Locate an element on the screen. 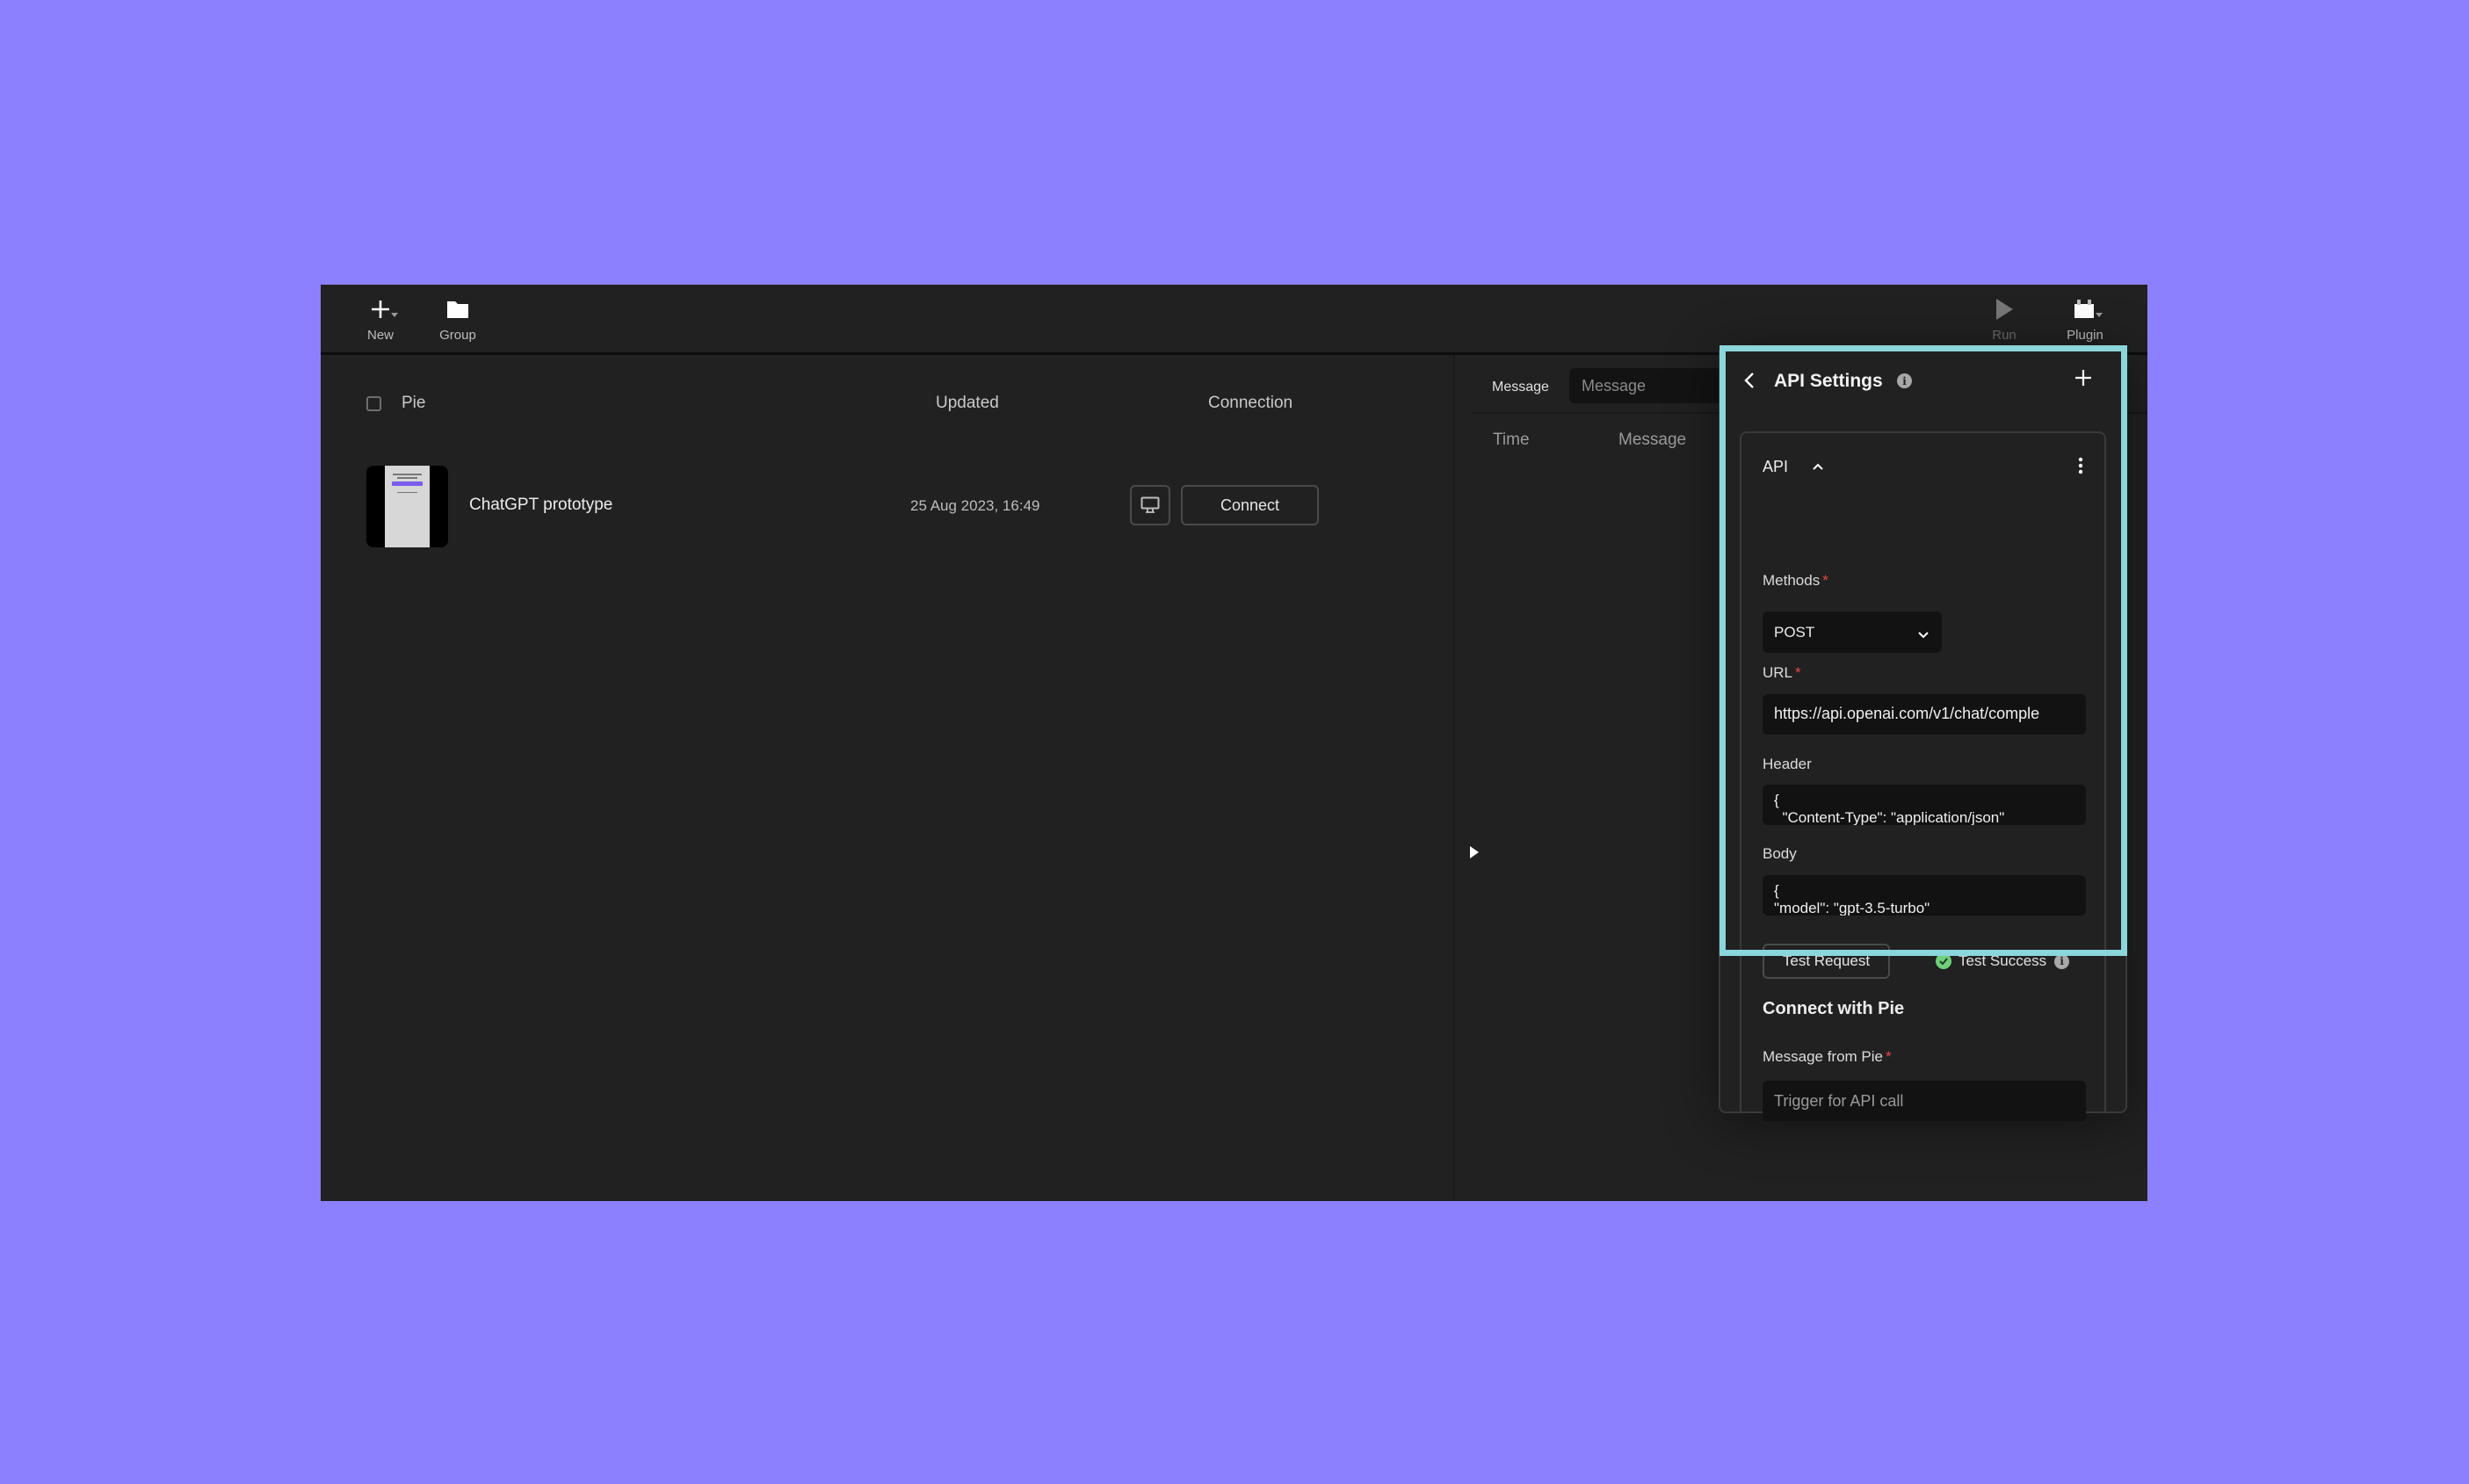  column-header-message: Message is located at coordinates (1652, 440).